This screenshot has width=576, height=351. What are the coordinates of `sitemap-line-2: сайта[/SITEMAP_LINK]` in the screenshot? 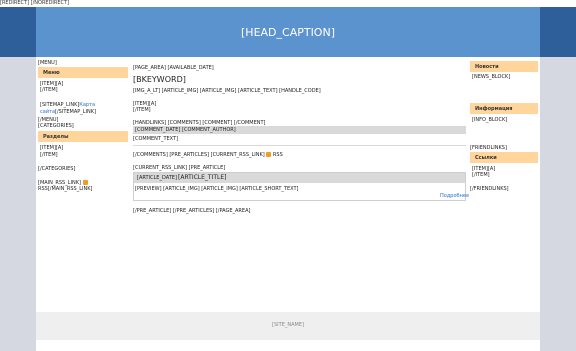 It's located at (68, 112).